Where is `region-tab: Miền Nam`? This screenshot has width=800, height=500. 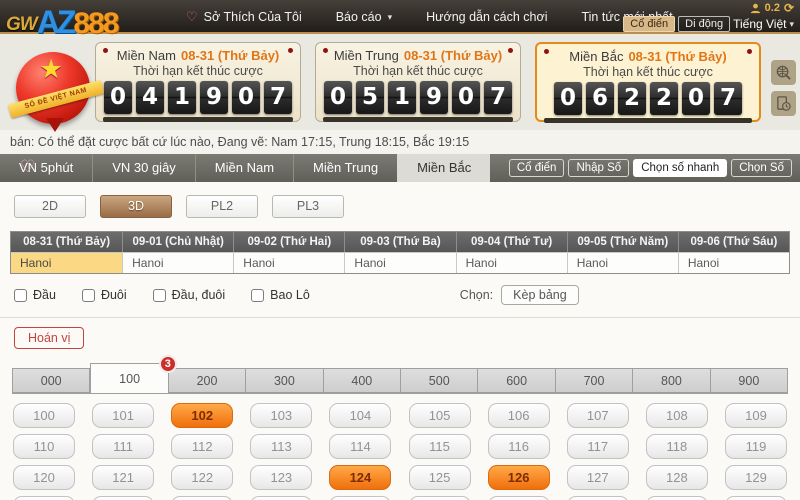 region-tab: Miền Nam is located at coordinates (243, 168).